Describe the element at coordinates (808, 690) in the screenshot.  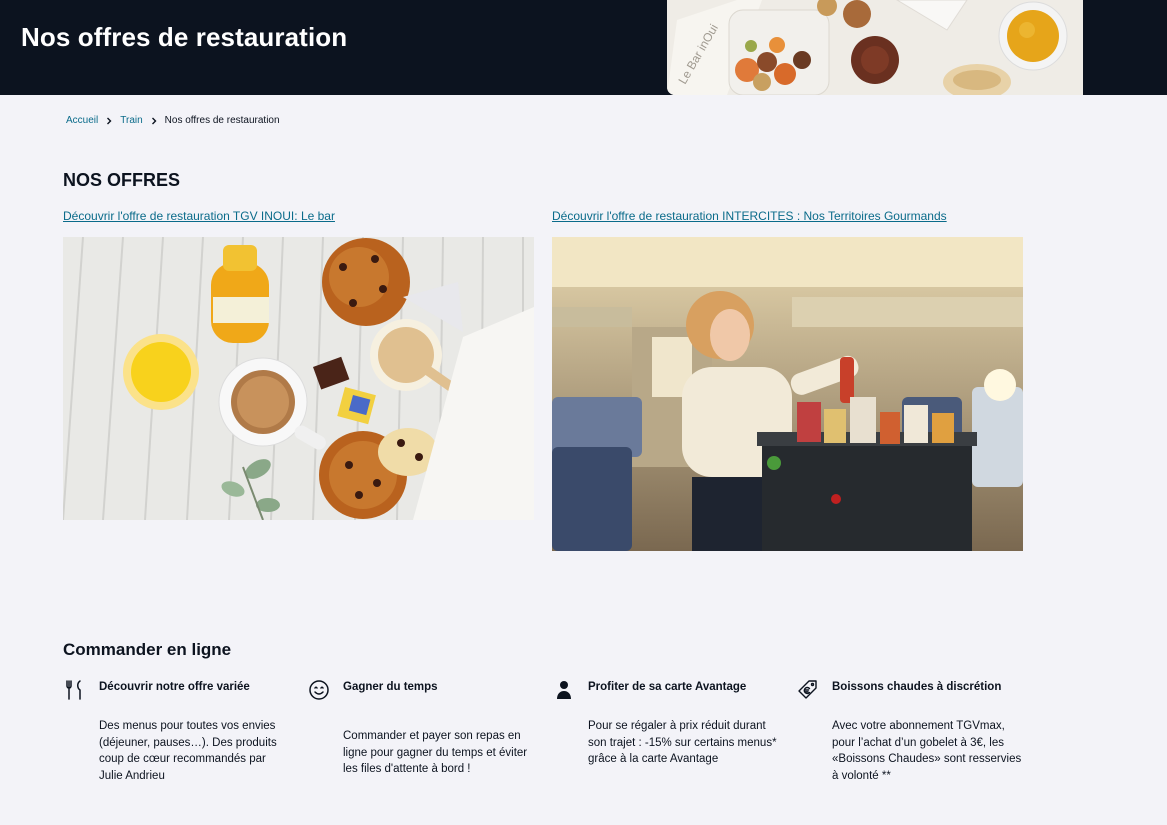
I see `euro-tag-icon` at that location.